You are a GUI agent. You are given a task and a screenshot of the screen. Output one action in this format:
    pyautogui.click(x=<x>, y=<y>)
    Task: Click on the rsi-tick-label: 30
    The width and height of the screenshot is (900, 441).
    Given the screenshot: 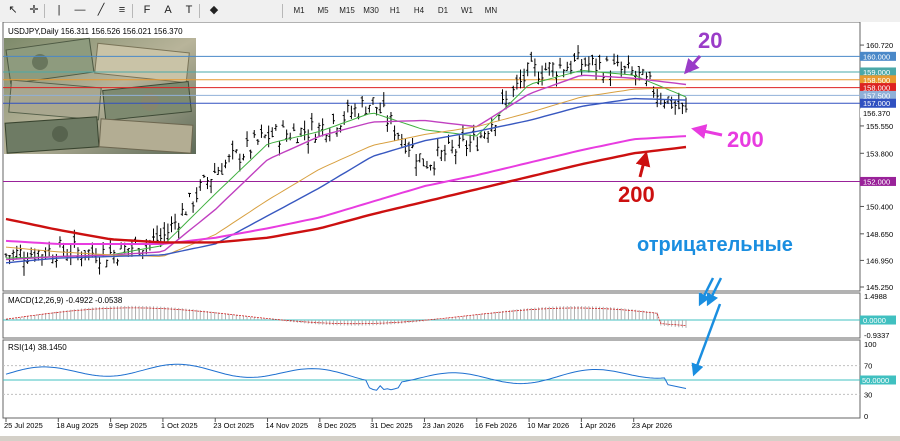 What is the action you would take?
    pyautogui.click(x=868, y=394)
    